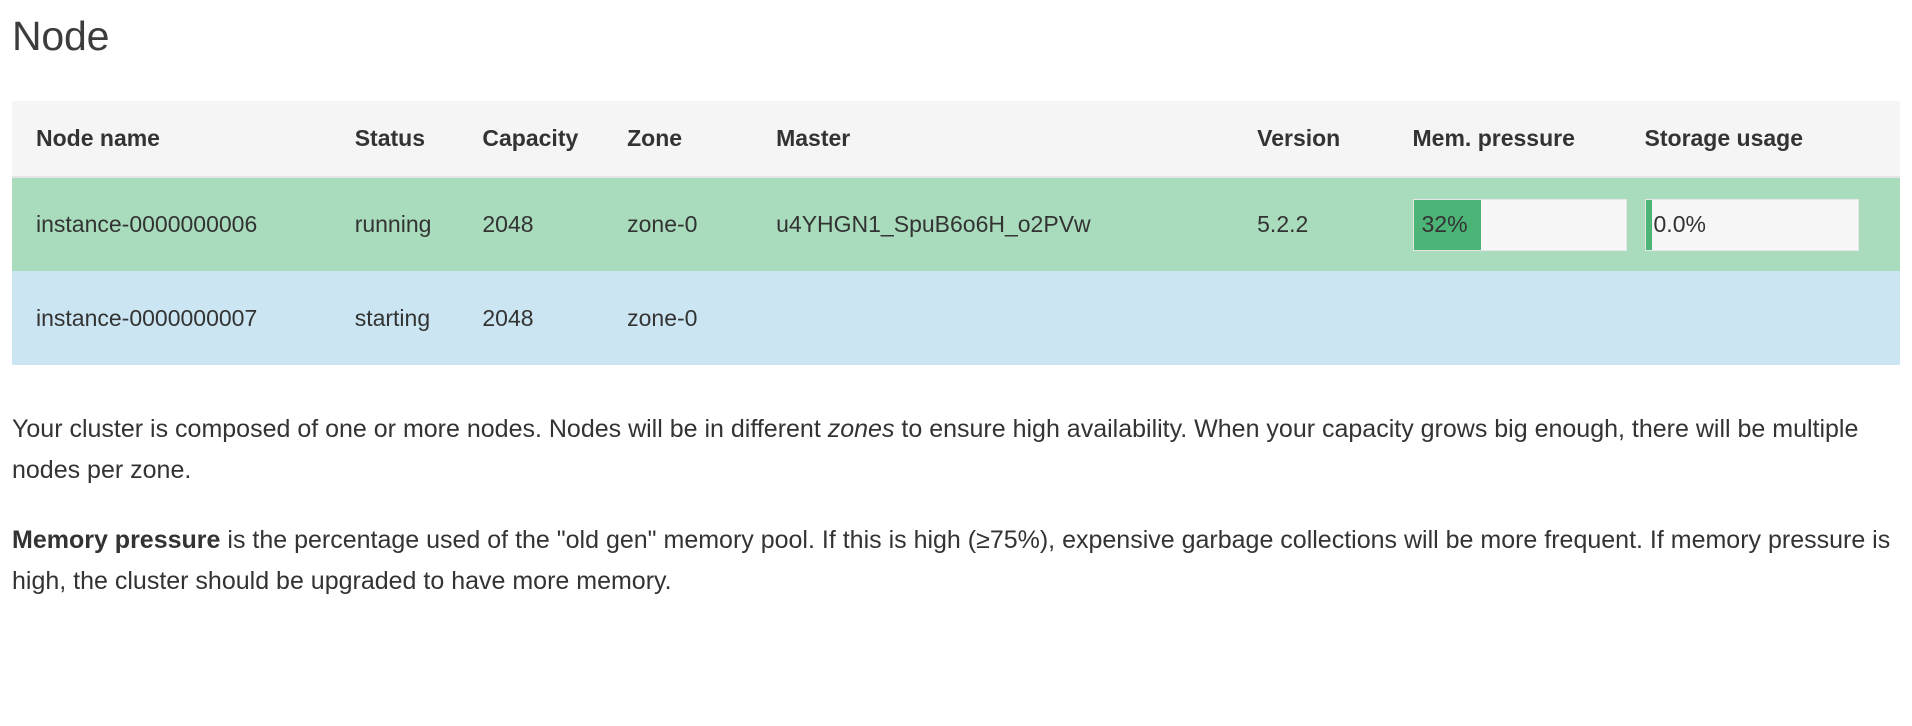 The width and height of the screenshot is (1912, 726). Describe the element at coordinates (1017, 318) in the screenshot. I see `cell-master` at that location.